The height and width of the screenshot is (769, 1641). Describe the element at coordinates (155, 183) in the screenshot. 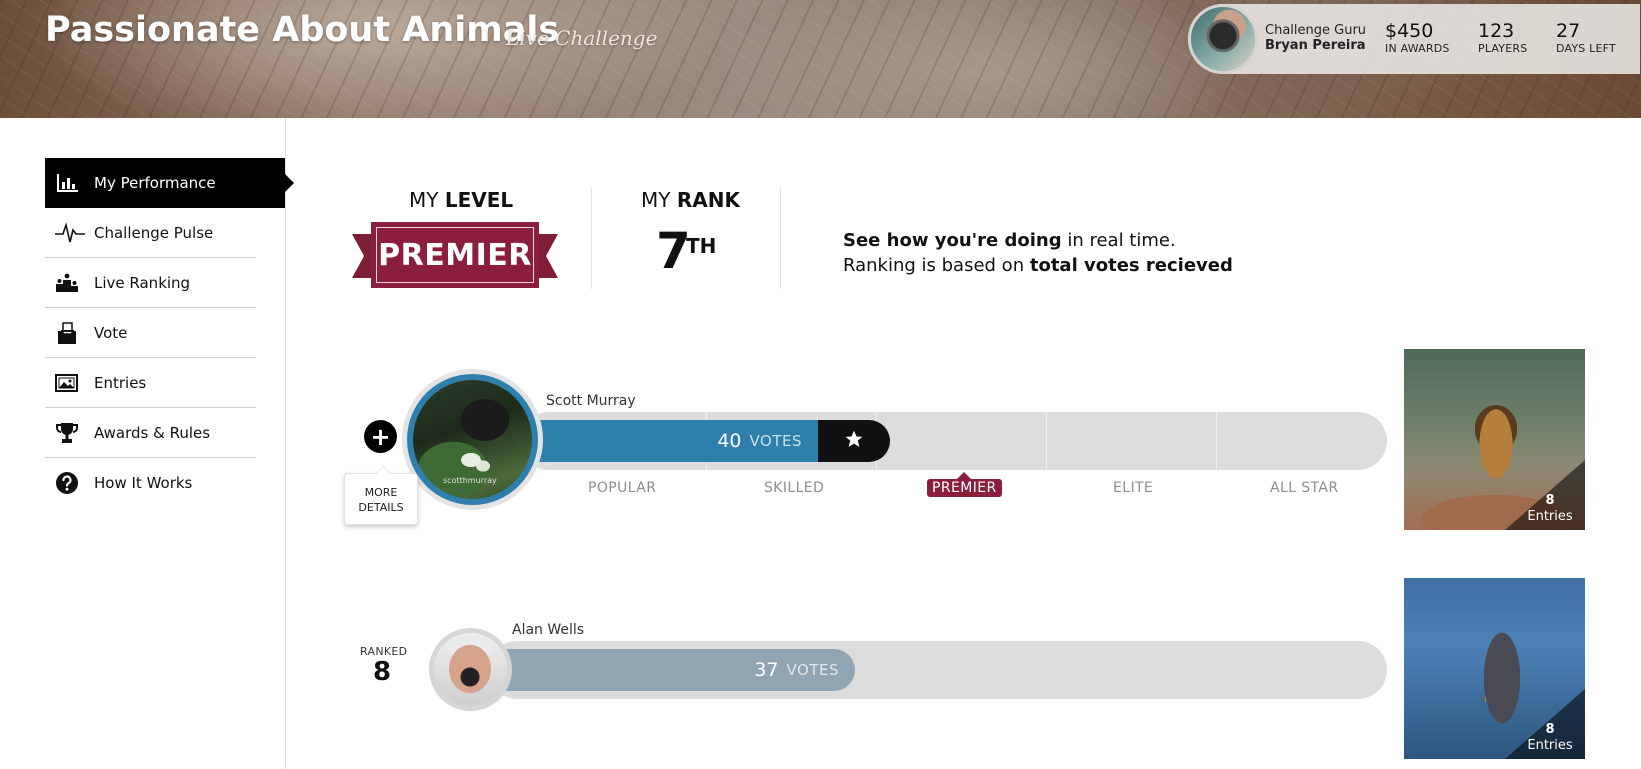

I see `sidebar-item-label: My Performance` at that location.